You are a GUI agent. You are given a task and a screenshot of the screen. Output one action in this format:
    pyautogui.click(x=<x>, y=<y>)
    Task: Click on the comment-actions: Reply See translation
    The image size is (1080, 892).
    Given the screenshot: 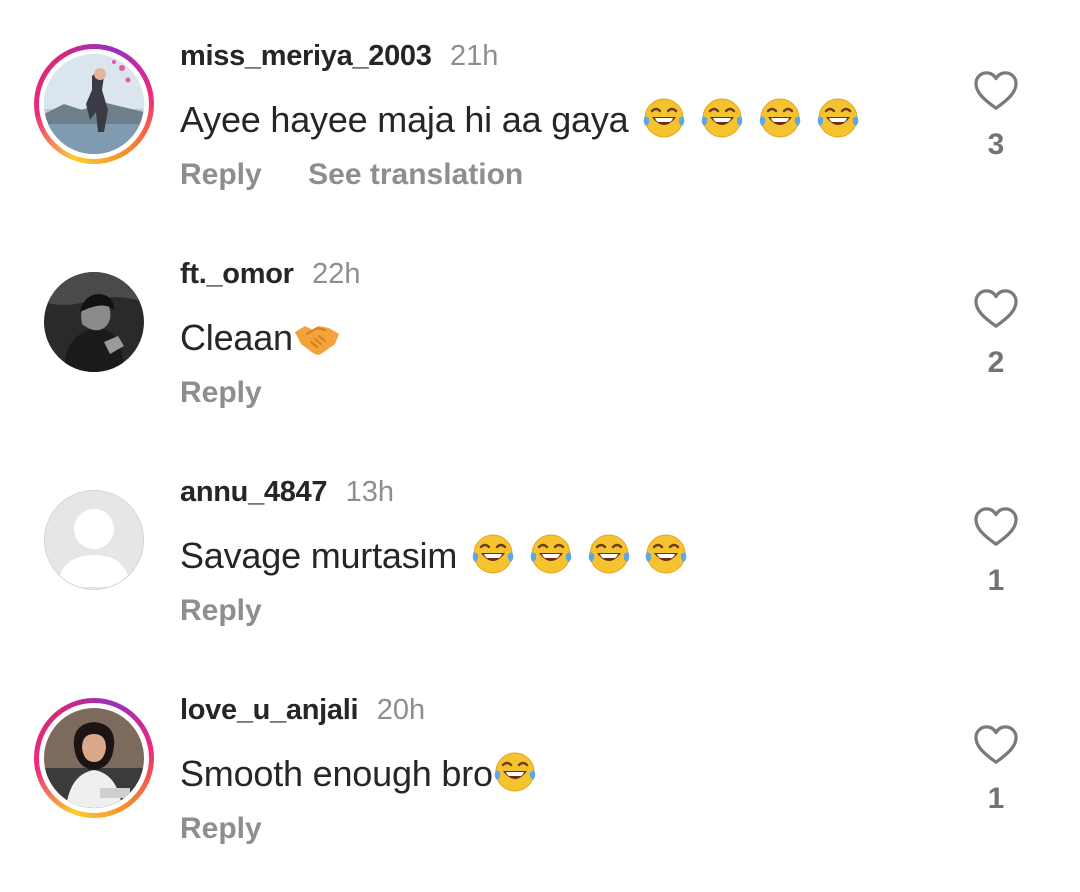 What is the action you would take?
    pyautogui.click(x=351, y=175)
    